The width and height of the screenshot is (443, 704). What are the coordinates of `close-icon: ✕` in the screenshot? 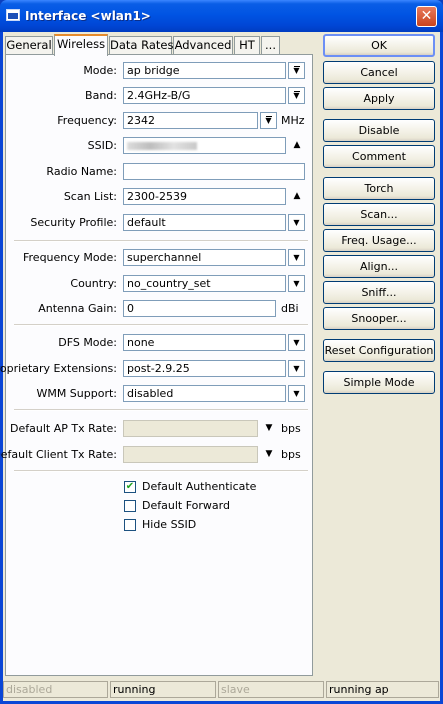 It's located at (426, 16).